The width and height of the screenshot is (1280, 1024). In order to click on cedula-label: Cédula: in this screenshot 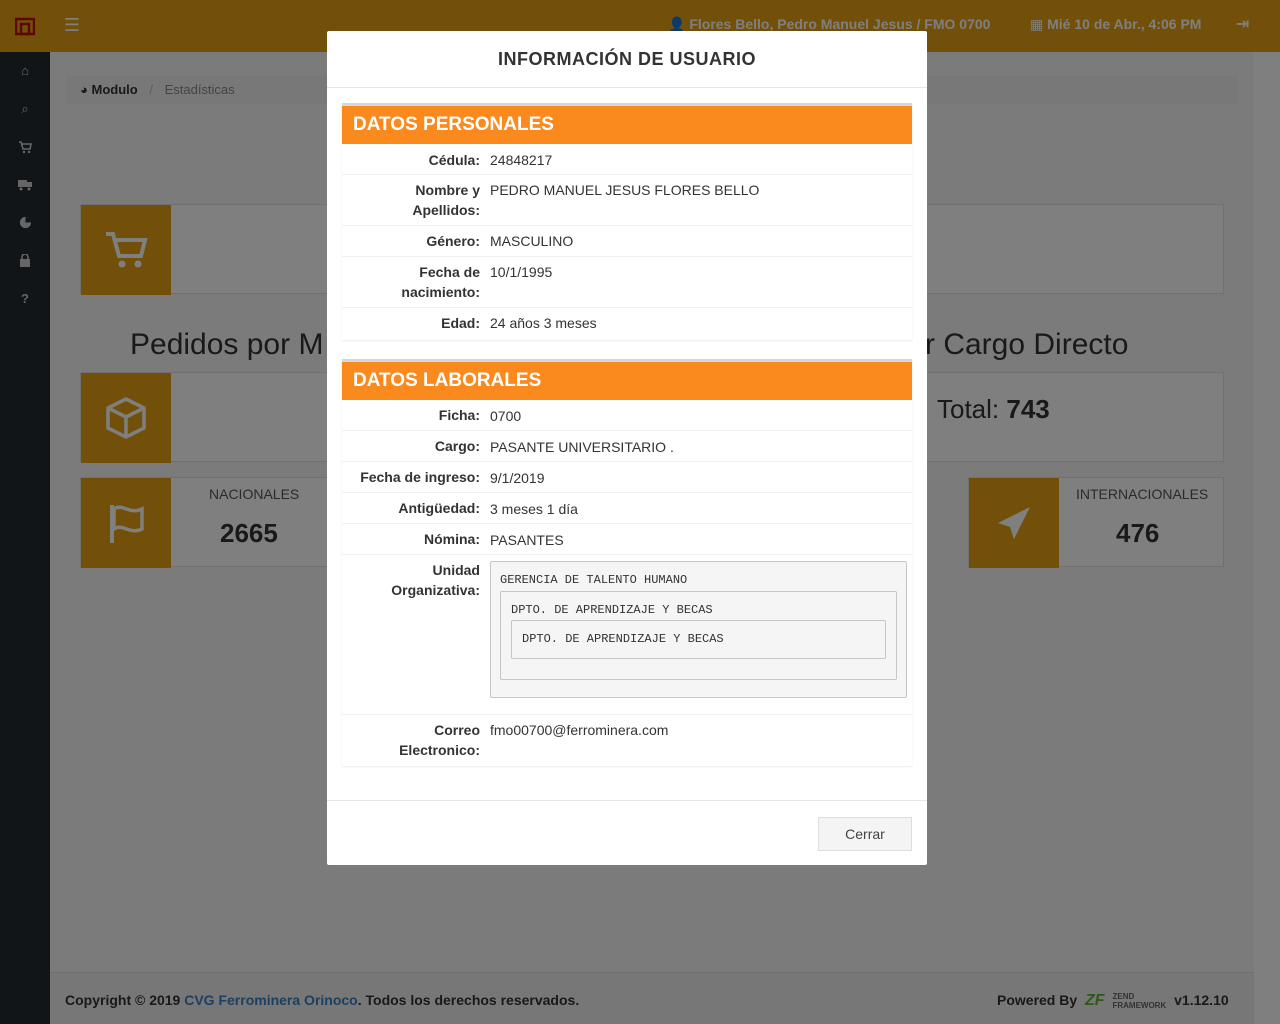, I will do `click(454, 160)`.